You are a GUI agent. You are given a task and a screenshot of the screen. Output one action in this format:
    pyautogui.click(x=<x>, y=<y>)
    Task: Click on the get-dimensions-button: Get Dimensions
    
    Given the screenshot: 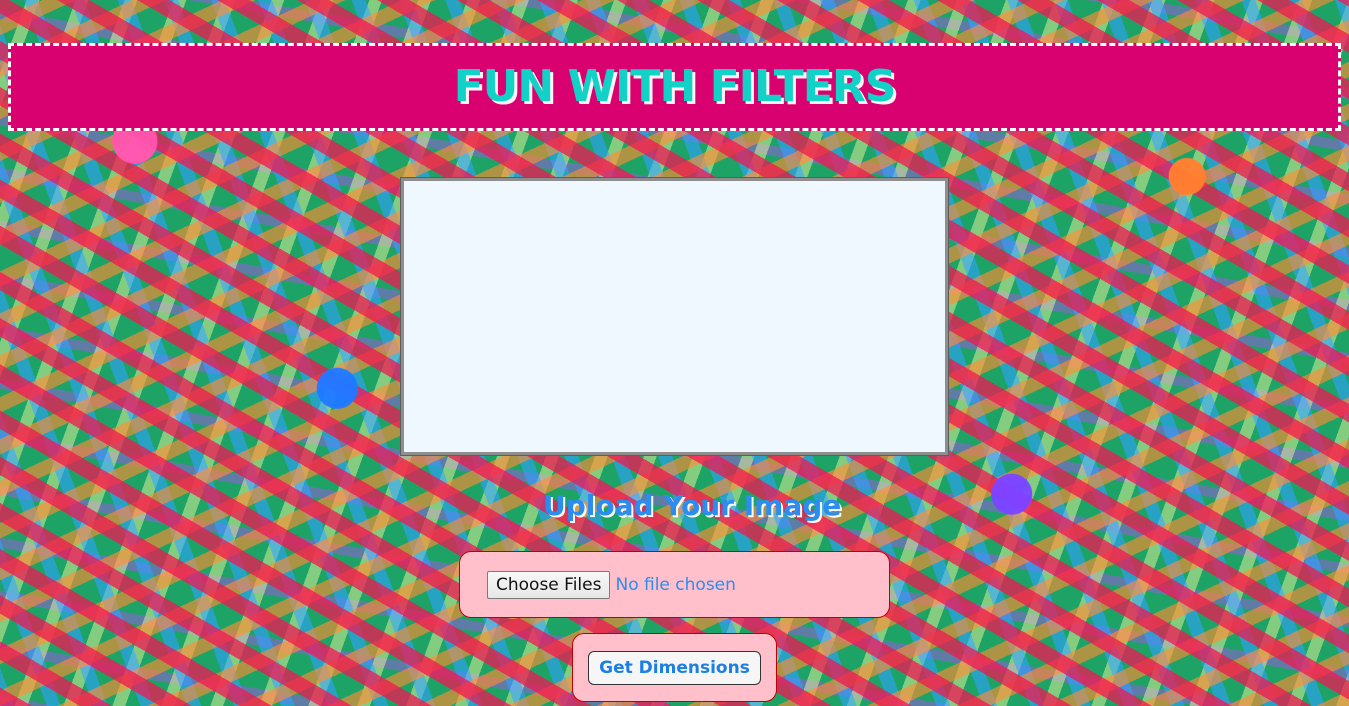 What is the action you would take?
    pyautogui.click(x=674, y=667)
    